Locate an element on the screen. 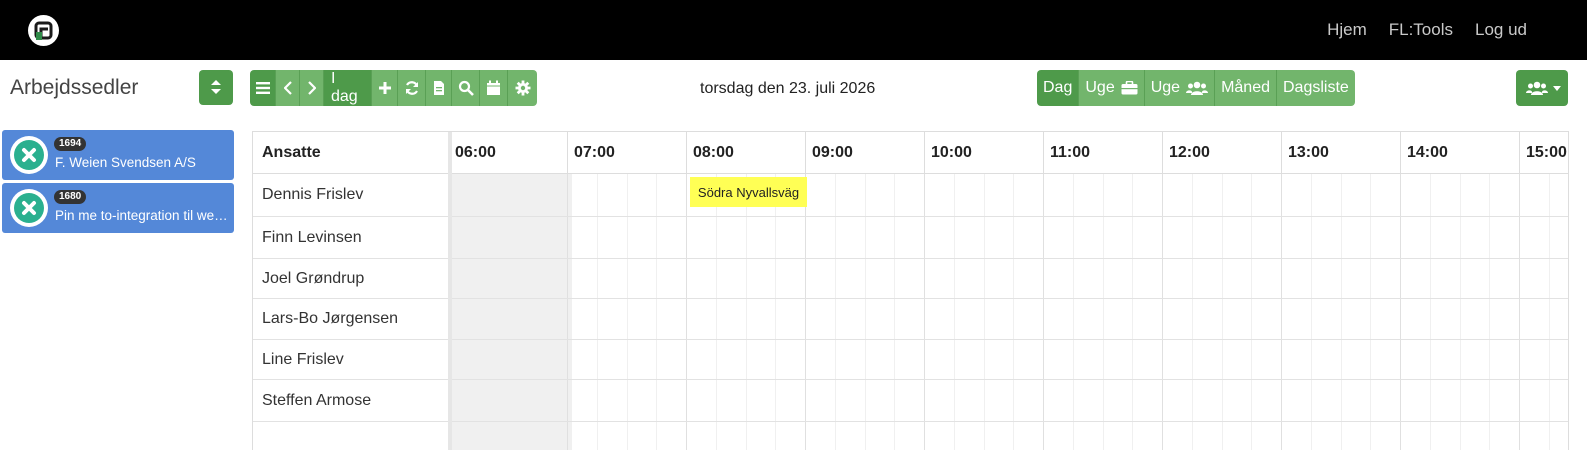 Image resolution: width=1587 pixels, height=450 pixels. employee-name: Line Frislev is located at coordinates (303, 359).